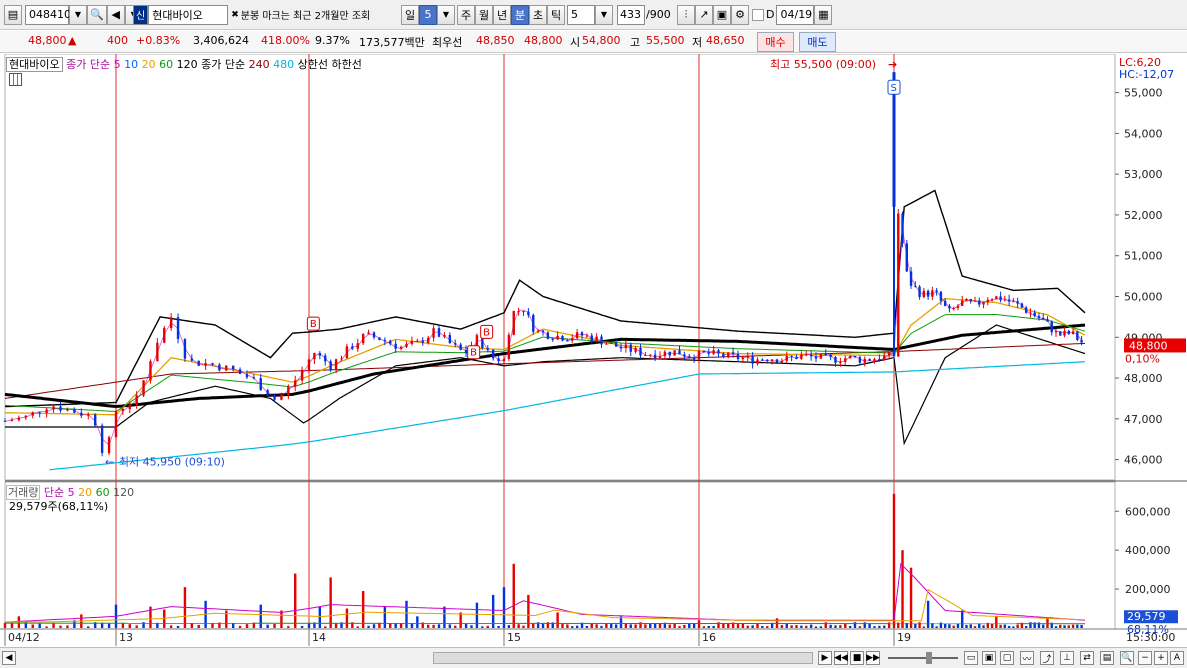  What do you see at coordinates (319, 637) in the screenshot?
I see `x-tick-label: 14` at bounding box center [319, 637].